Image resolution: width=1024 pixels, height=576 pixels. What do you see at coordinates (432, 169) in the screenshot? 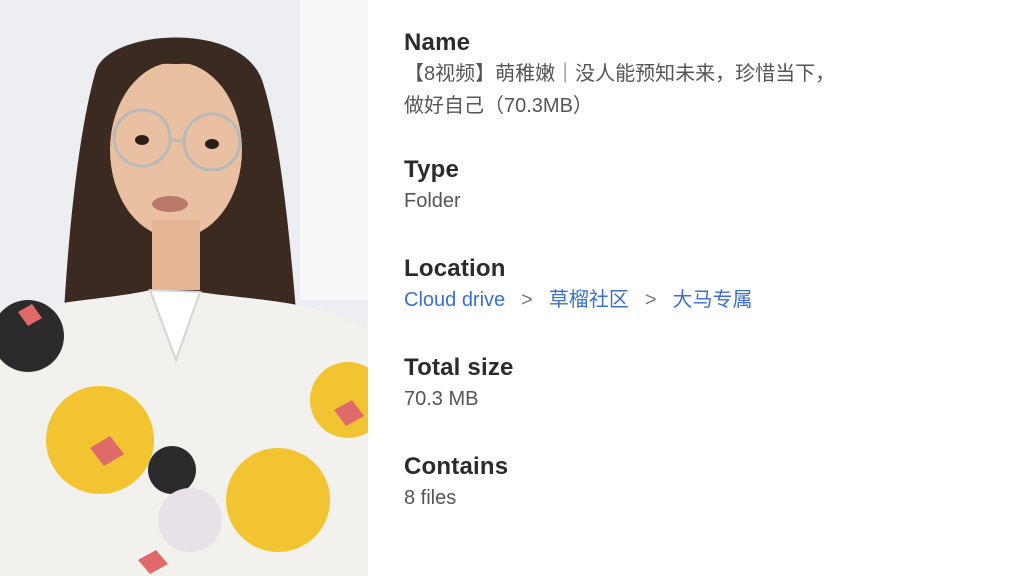
I see `type-label: Type` at bounding box center [432, 169].